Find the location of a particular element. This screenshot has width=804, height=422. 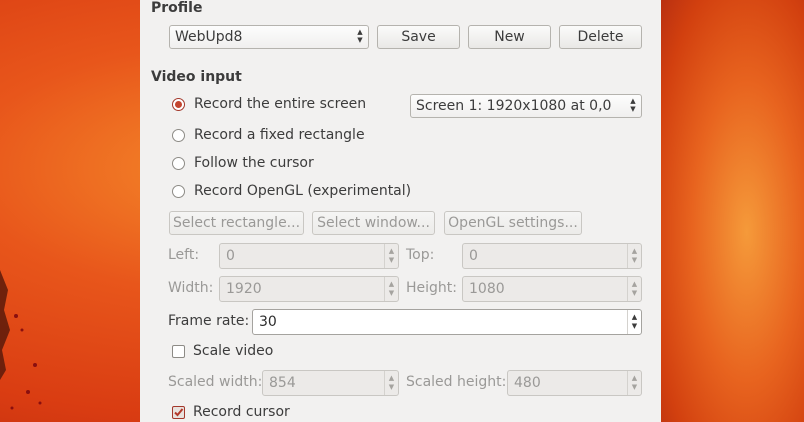

new-button: New is located at coordinates (509, 37).